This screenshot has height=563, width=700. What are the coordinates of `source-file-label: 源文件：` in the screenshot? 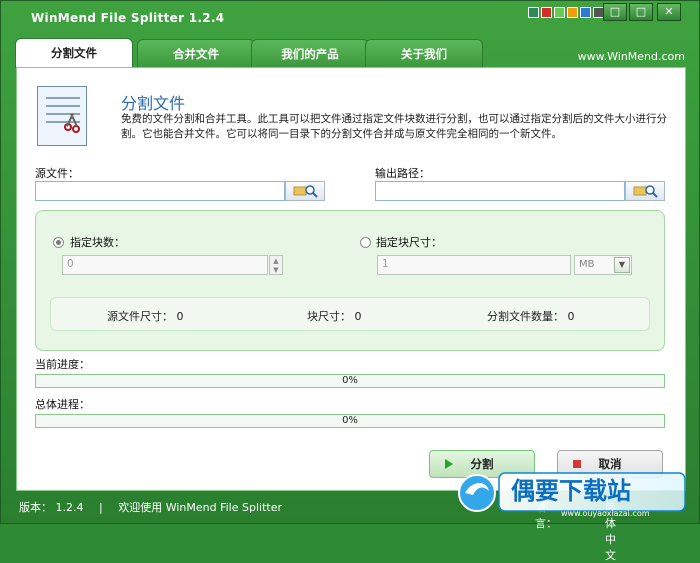 It's located at (57, 173).